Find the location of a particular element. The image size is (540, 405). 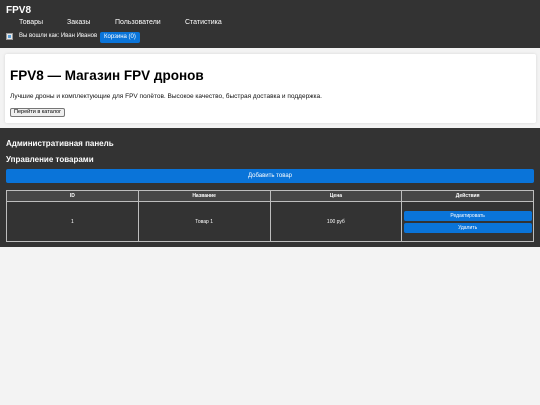

add-product-button: Добавить товар is located at coordinates (270, 176).